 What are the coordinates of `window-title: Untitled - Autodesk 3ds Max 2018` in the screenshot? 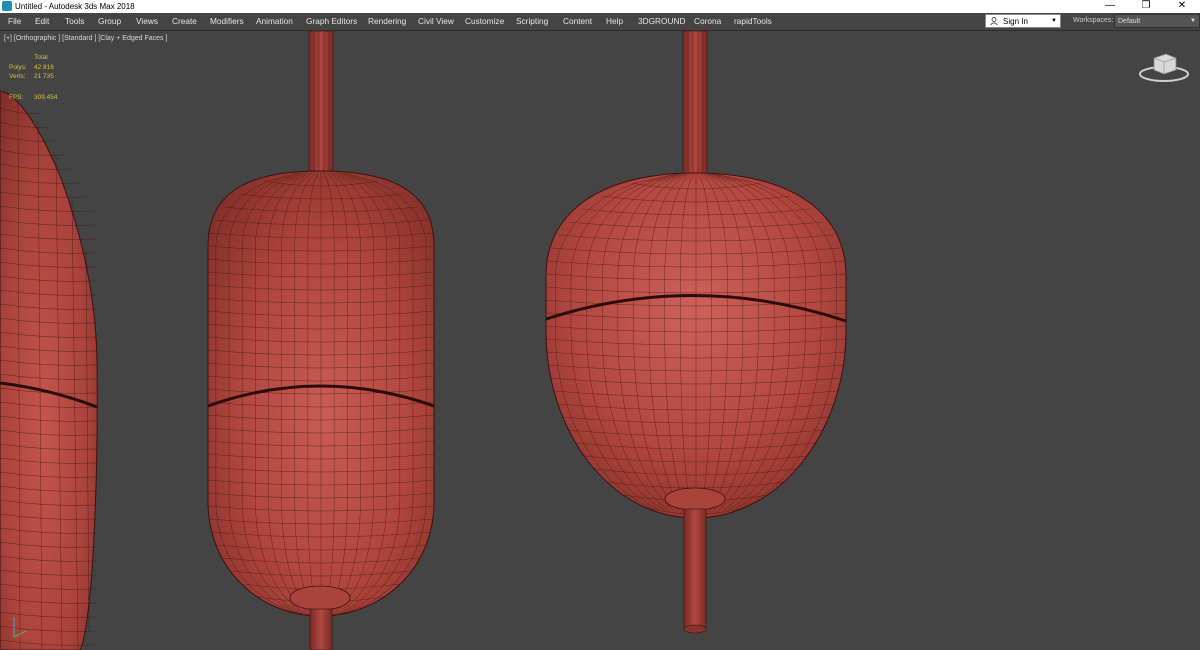 It's located at (75, 6).